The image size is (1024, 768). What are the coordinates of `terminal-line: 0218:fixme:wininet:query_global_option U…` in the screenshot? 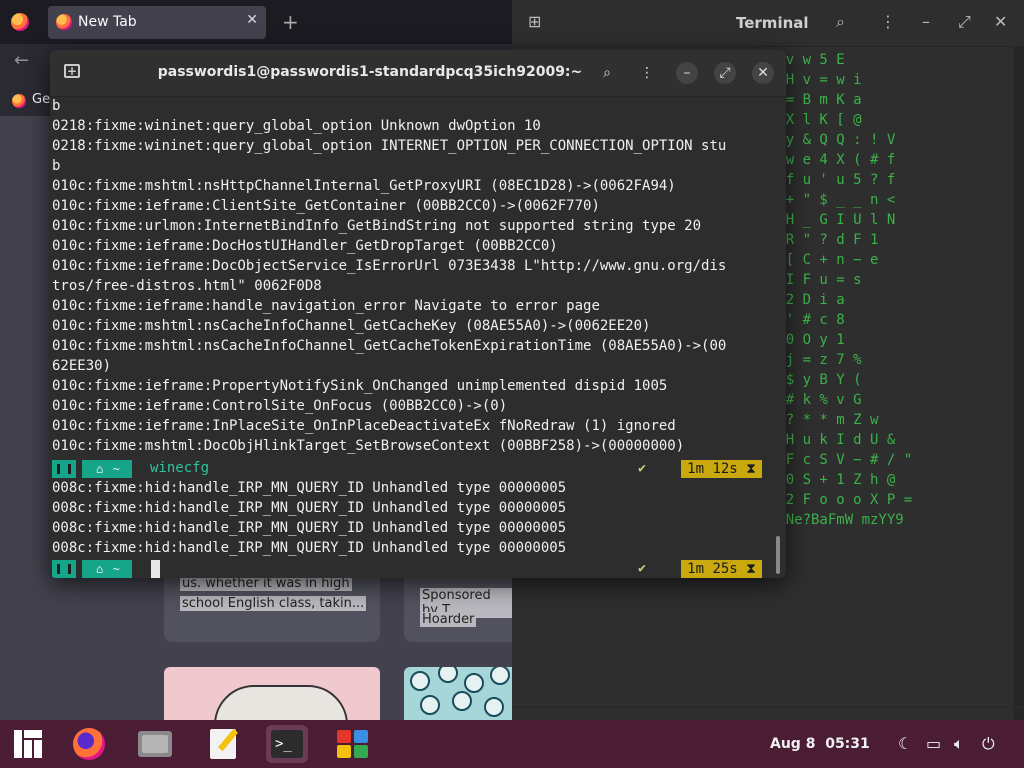 It's located at (296, 126).